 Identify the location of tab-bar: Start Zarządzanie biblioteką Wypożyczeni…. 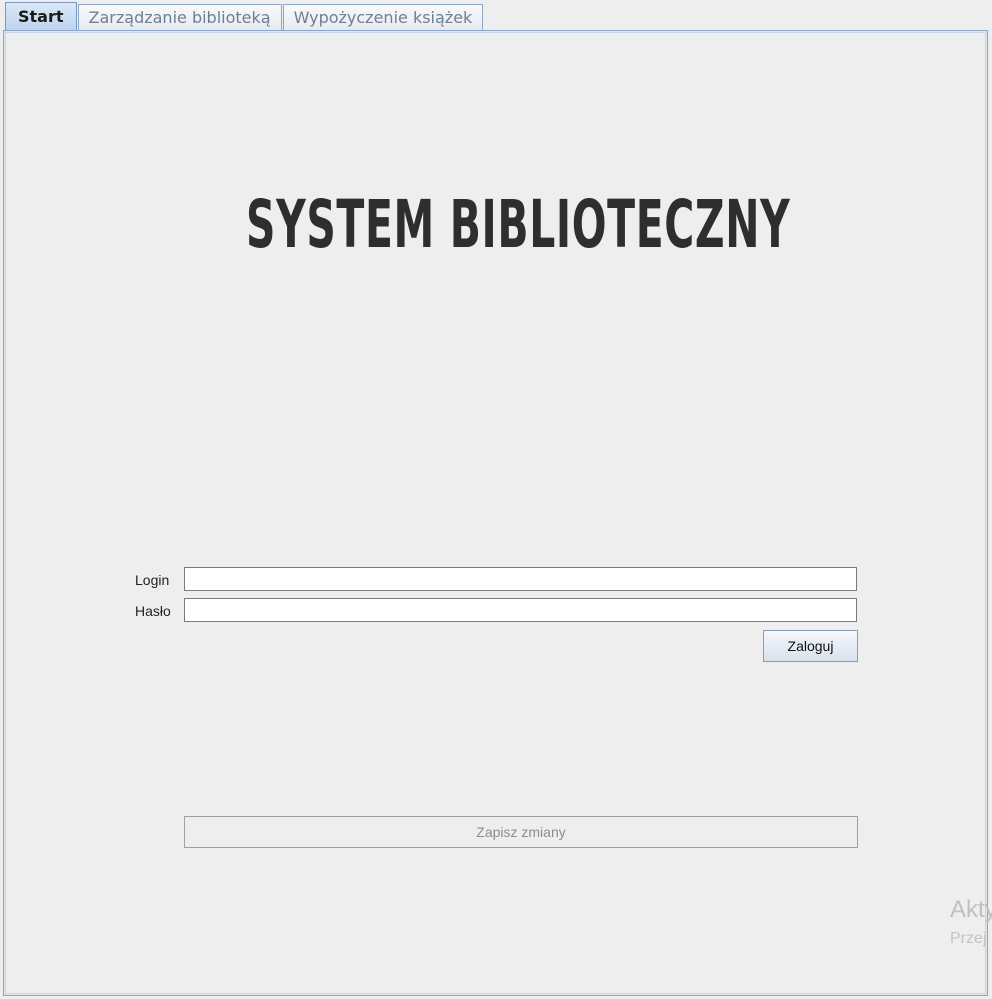
(244, 16).